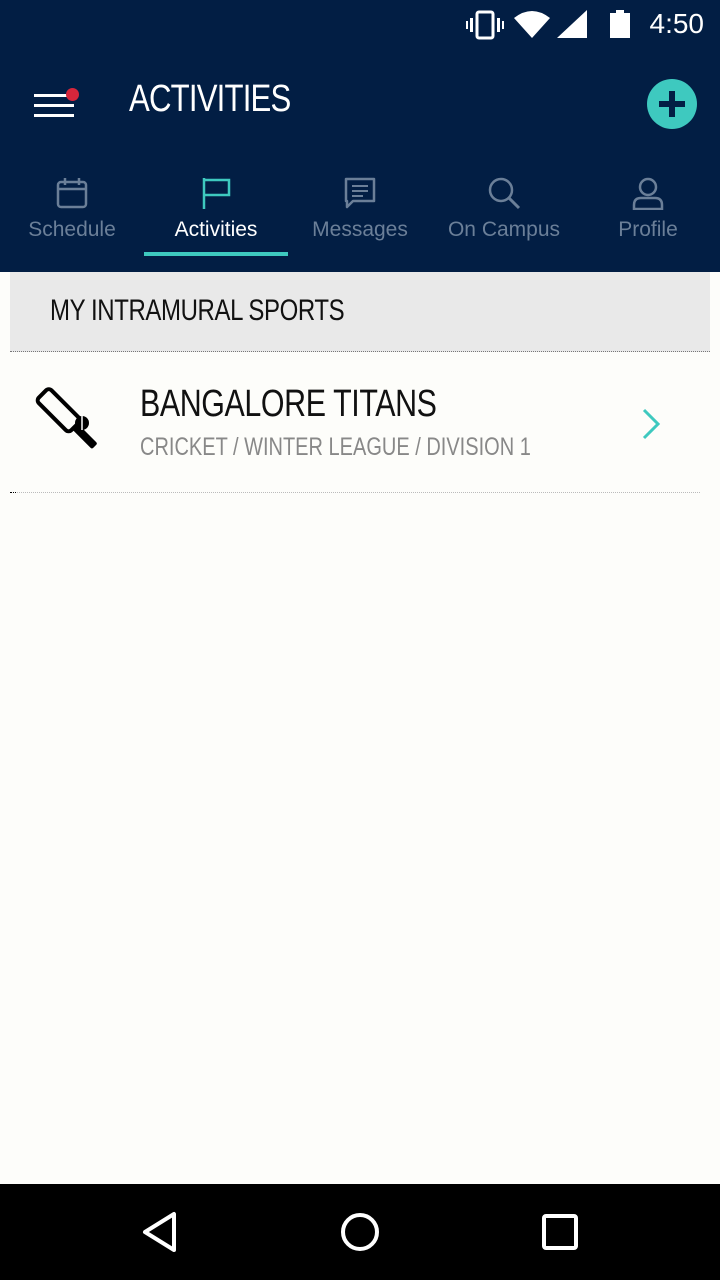 The image size is (720, 1280). Describe the element at coordinates (72, 195) in the screenshot. I see `calendar-icon` at that location.